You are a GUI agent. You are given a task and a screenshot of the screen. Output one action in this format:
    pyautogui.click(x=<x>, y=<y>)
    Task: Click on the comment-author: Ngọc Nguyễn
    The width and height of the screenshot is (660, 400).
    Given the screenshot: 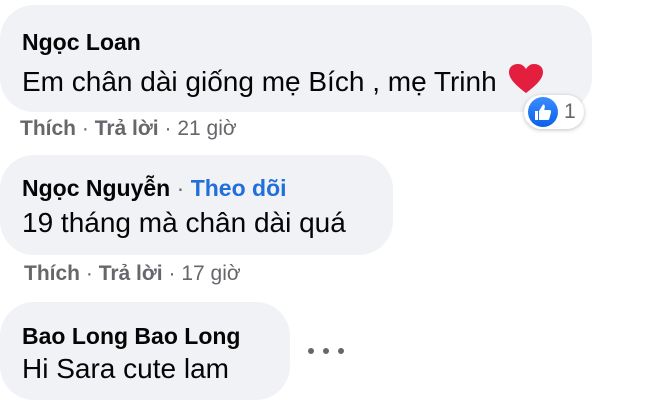 What is the action you would take?
    pyautogui.click(x=96, y=188)
    